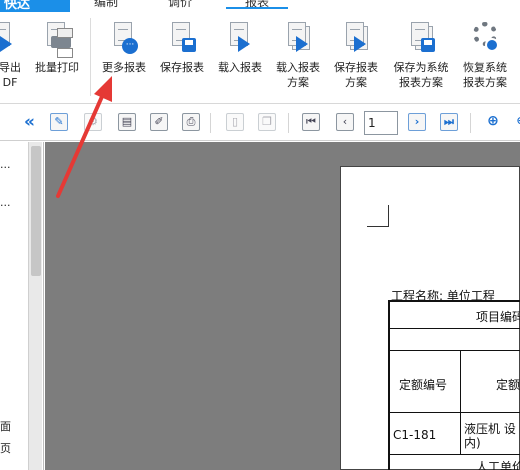  Describe the element at coordinates (356, 67) in the screenshot. I see `save-scheme-label-1: 保存报表` at that location.